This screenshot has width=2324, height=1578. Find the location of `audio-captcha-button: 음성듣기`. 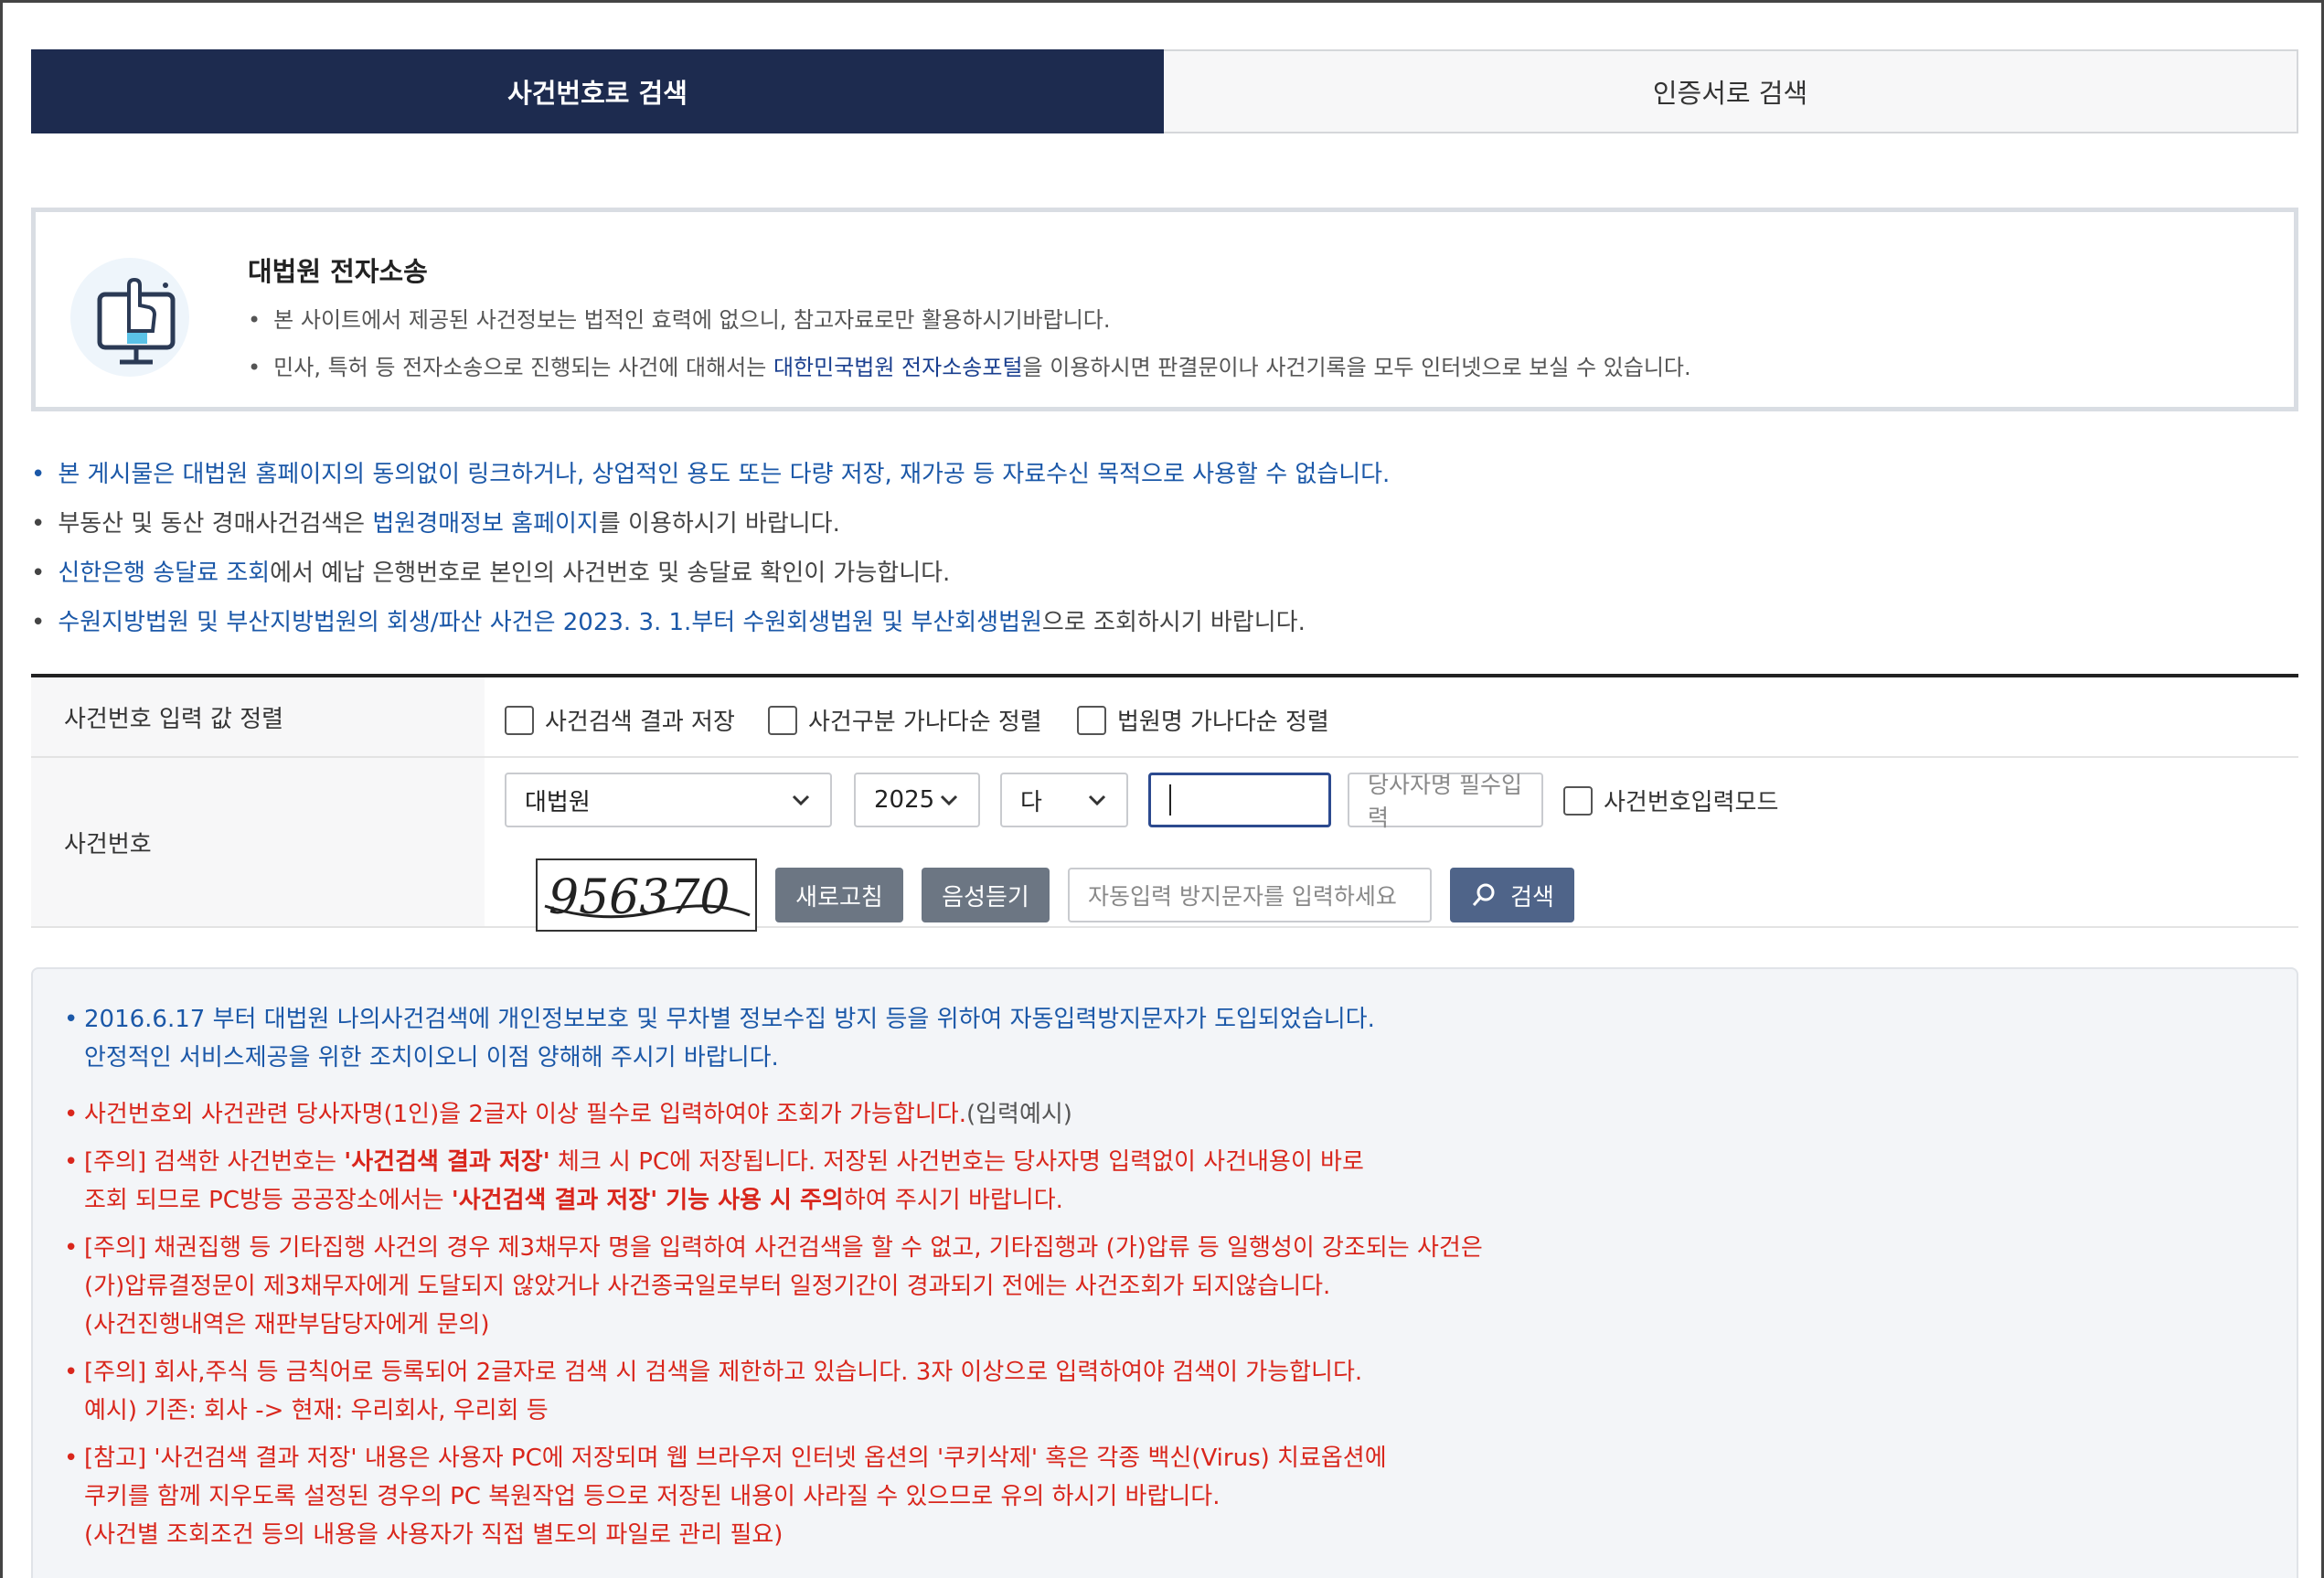

audio-captcha-button: 음성듣기 is located at coordinates (986, 895).